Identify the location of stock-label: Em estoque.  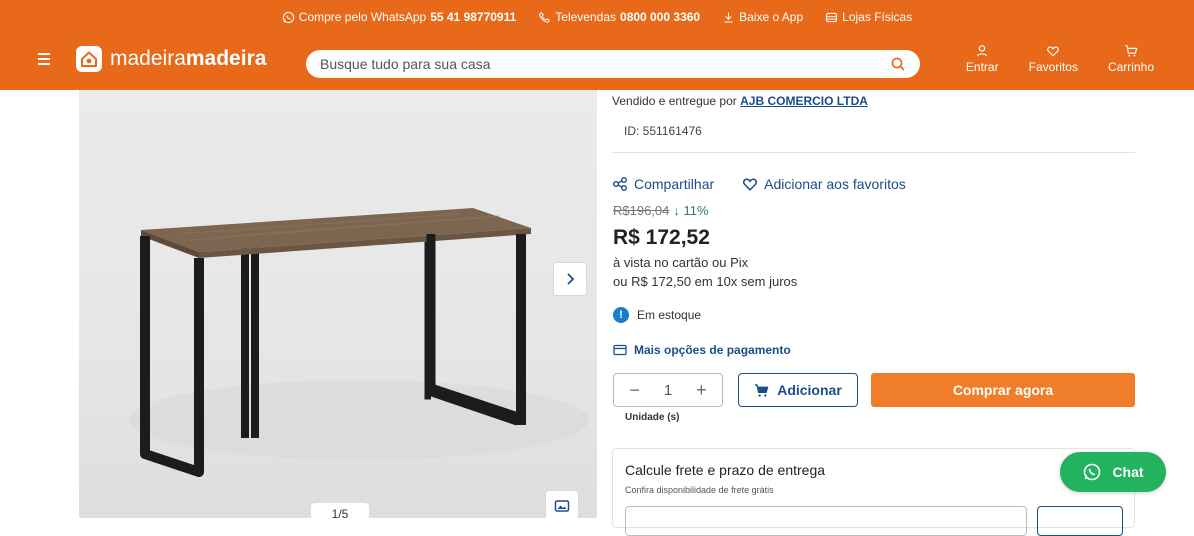
(669, 315).